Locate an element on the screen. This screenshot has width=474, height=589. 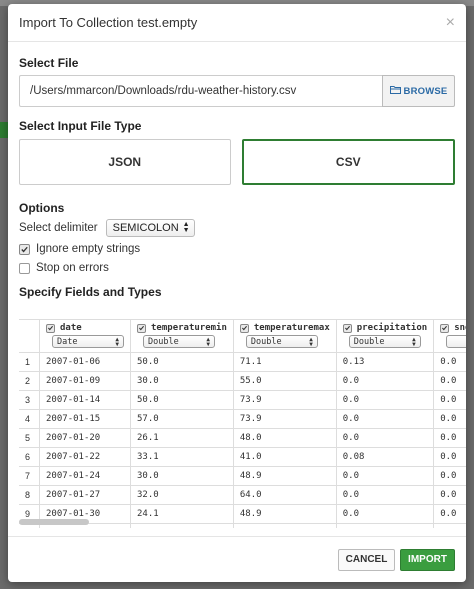
cell-date: 2007-01-06 is located at coordinates (85, 362).